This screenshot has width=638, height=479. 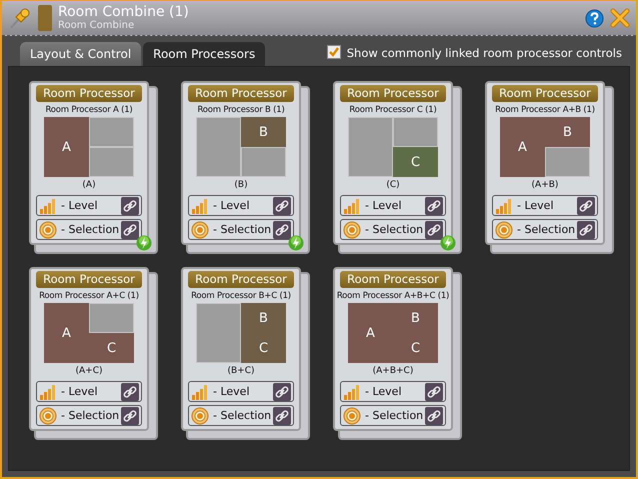 I want to click on combination-caption: (B), so click(x=241, y=185).